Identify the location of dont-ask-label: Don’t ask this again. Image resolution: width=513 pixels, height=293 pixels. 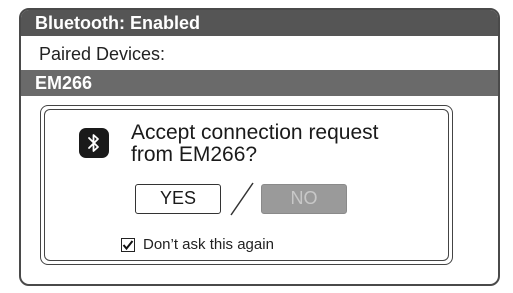
(208, 244).